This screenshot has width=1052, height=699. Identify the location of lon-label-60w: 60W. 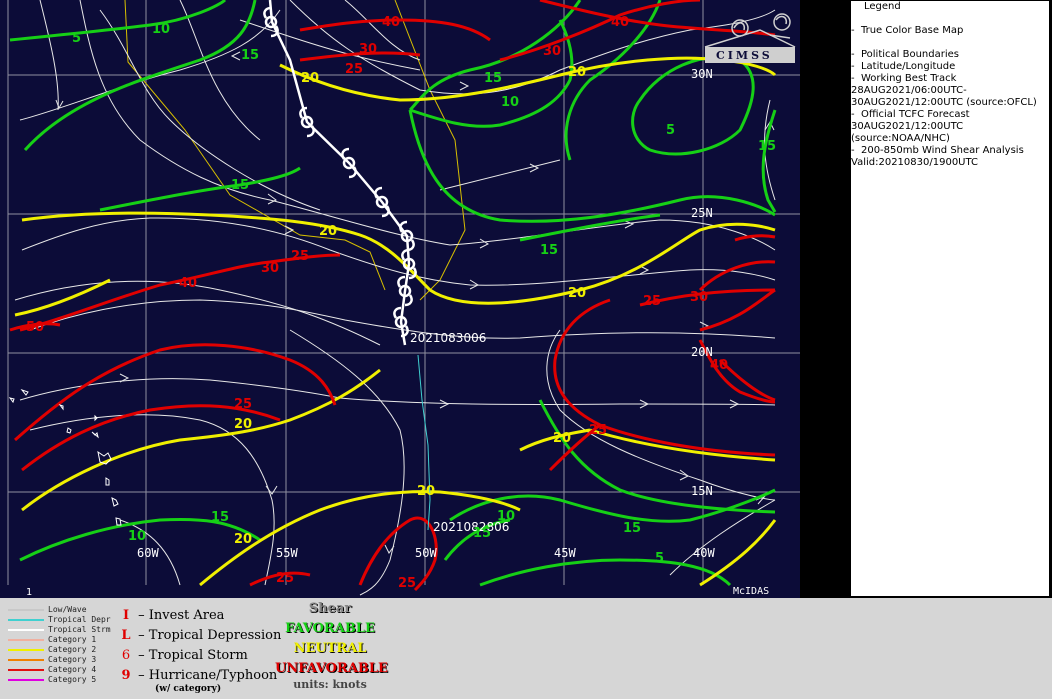
(148, 553).